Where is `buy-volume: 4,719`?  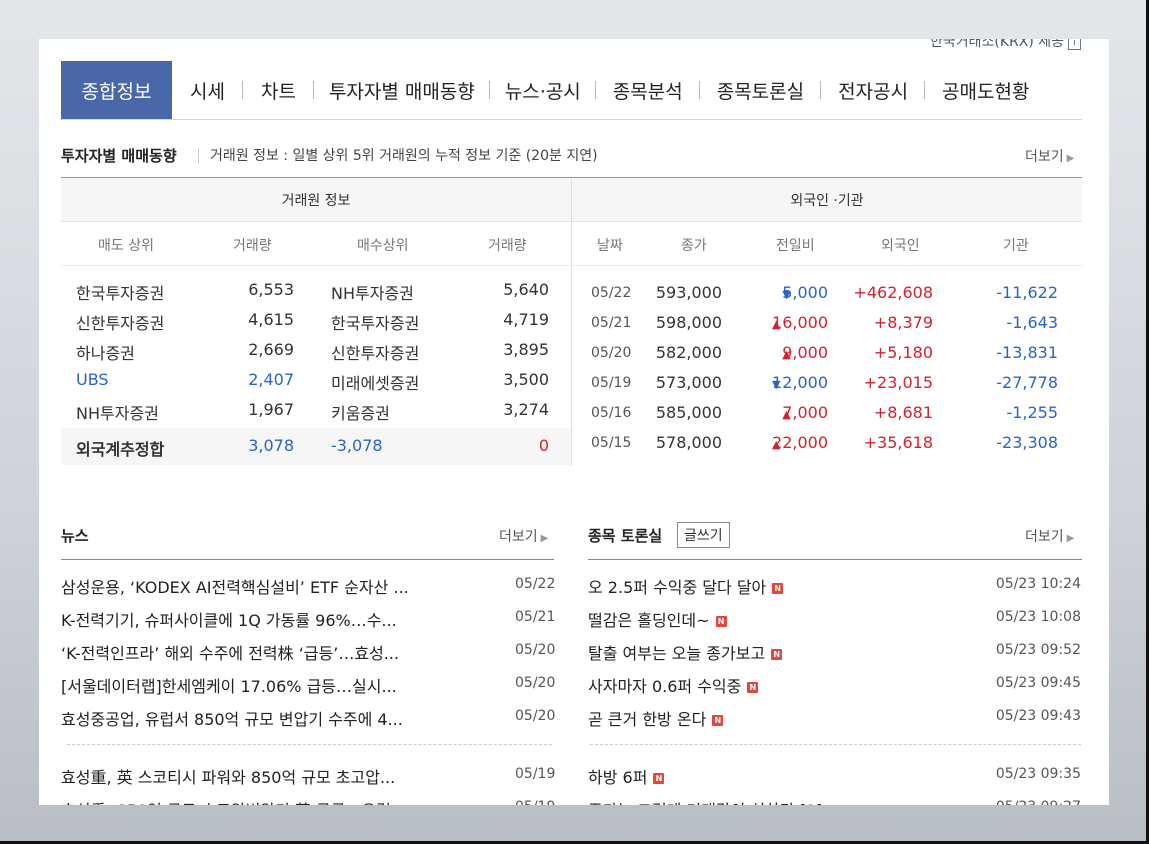 buy-volume: 4,719 is located at coordinates (526, 319).